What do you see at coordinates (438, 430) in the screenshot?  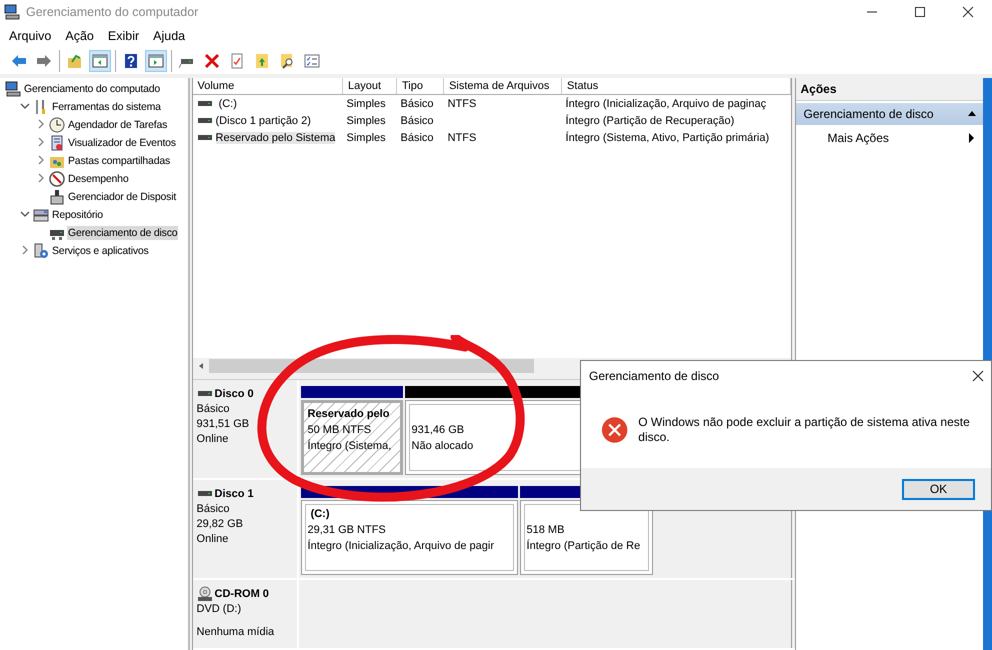 I see `partition-size: 931,46 GB` at bounding box center [438, 430].